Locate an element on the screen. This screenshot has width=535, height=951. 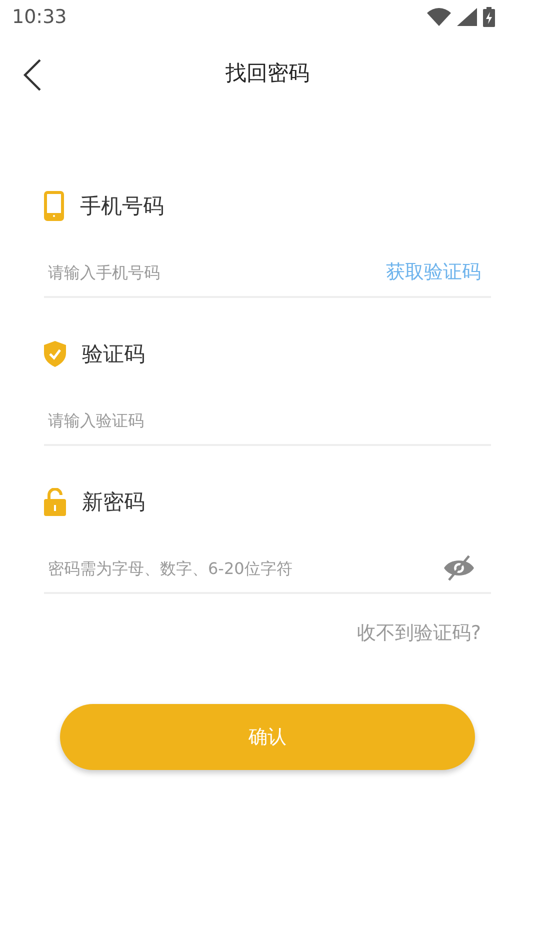
shield-check-icon is located at coordinates (55, 354).